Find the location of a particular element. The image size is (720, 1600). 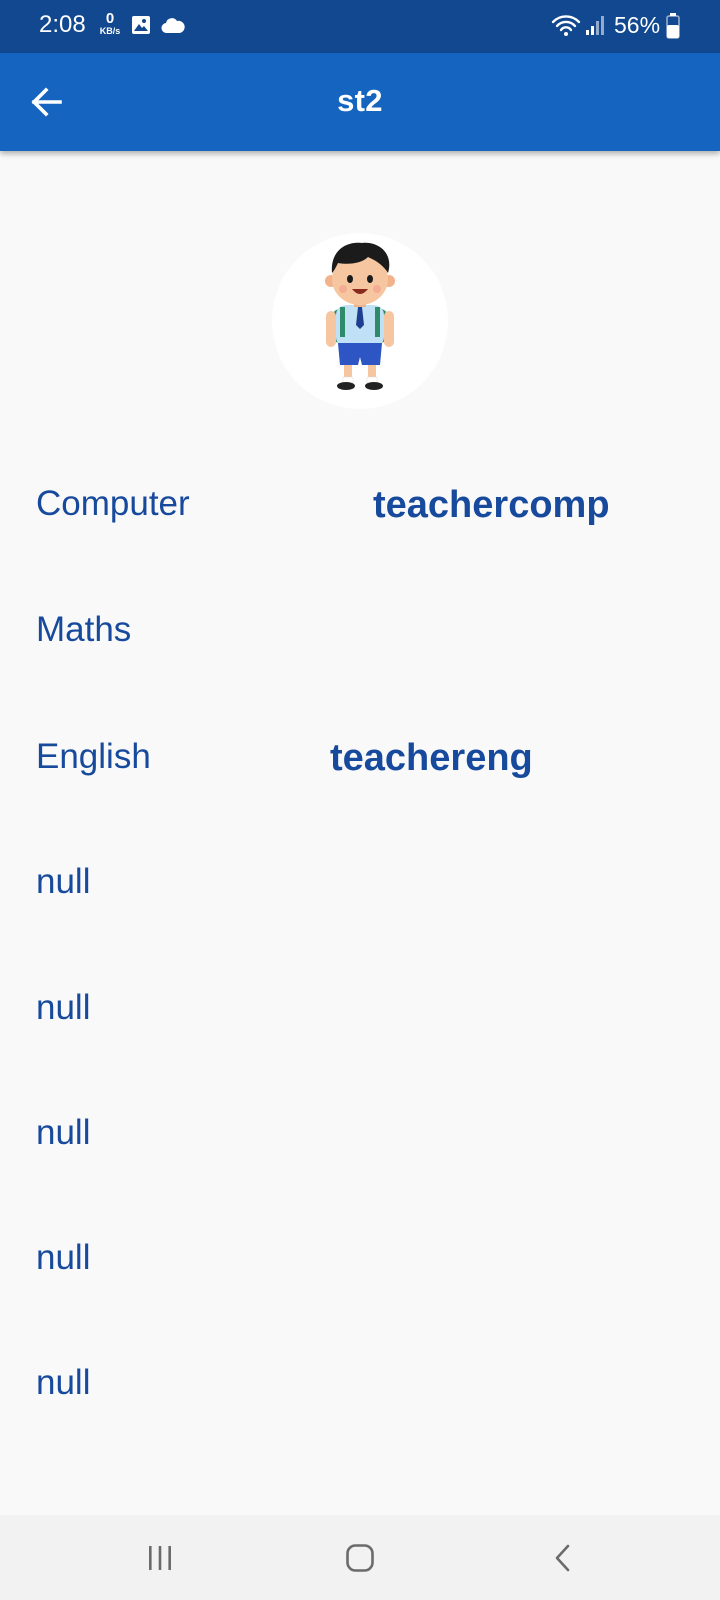

subject-label-maths: Maths is located at coordinates (84, 629).